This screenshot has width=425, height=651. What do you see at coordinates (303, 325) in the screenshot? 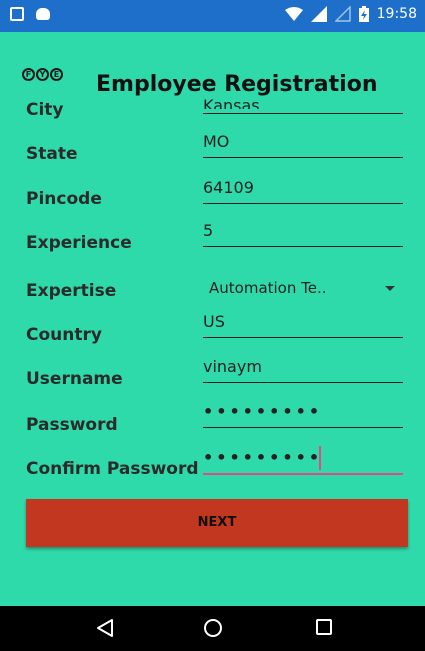
I see `country-field: US` at bounding box center [303, 325].